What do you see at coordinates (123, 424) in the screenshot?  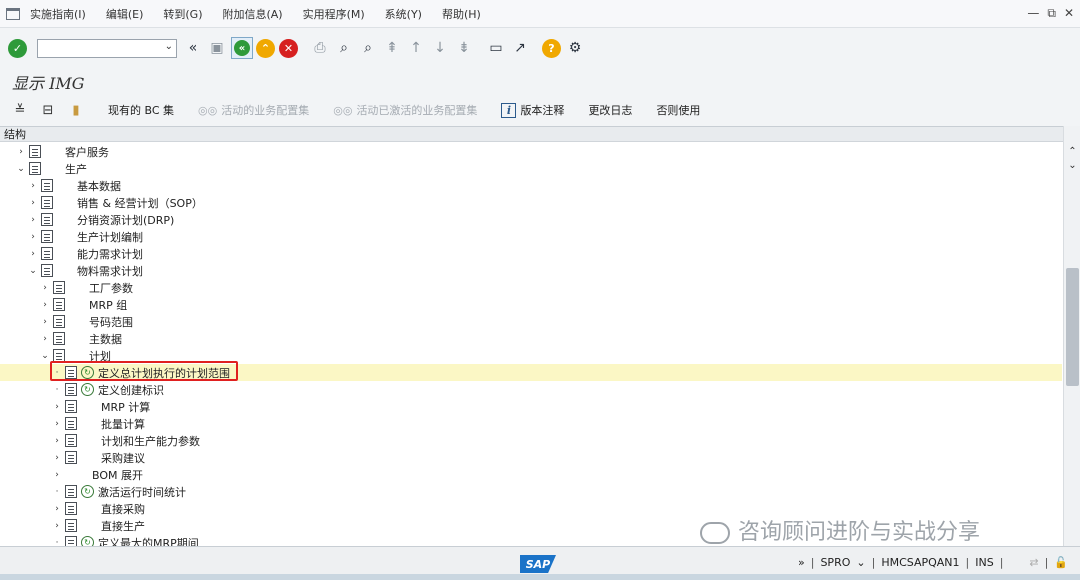 I see `tree-node-label: 批量计算` at bounding box center [123, 424].